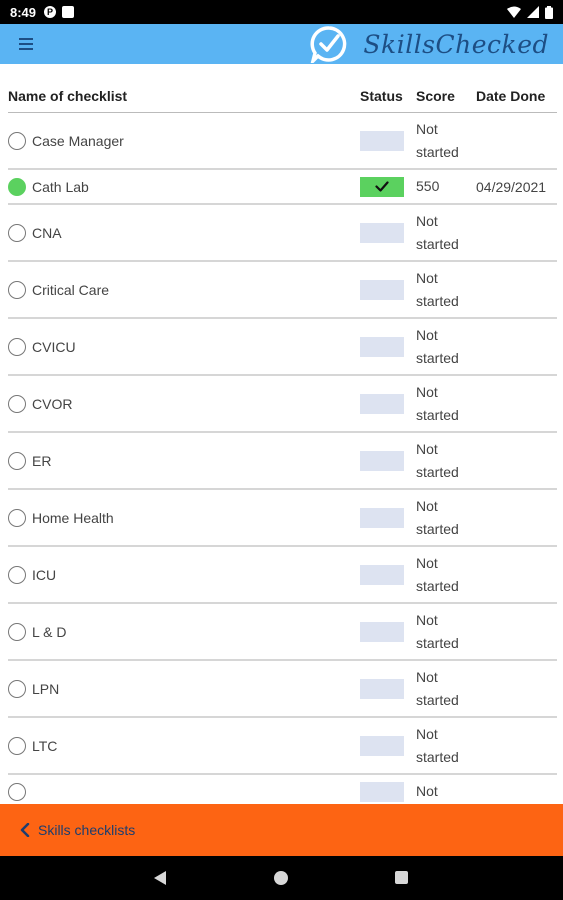  I want to click on menu-button, so click(26, 44).